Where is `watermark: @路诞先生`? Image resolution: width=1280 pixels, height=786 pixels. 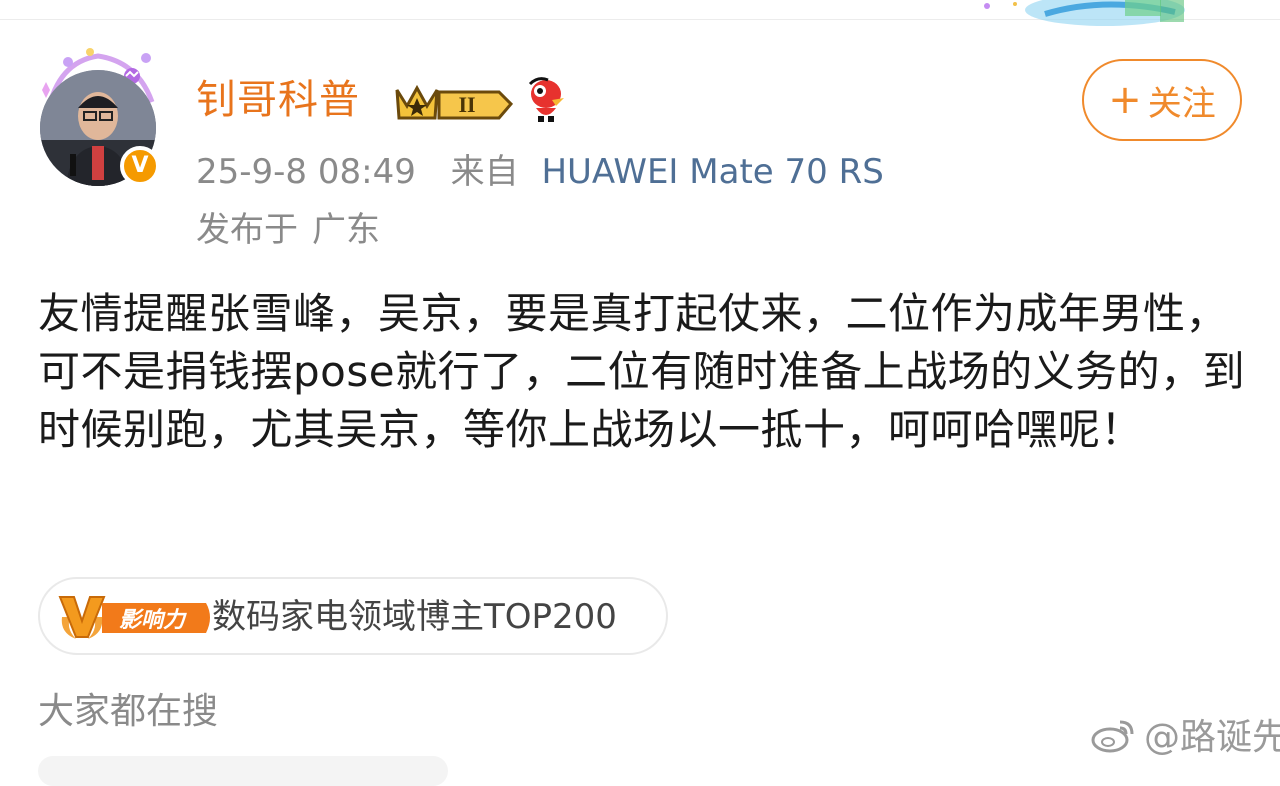 watermark: @路诞先生 is located at coordinates (1185, 735).